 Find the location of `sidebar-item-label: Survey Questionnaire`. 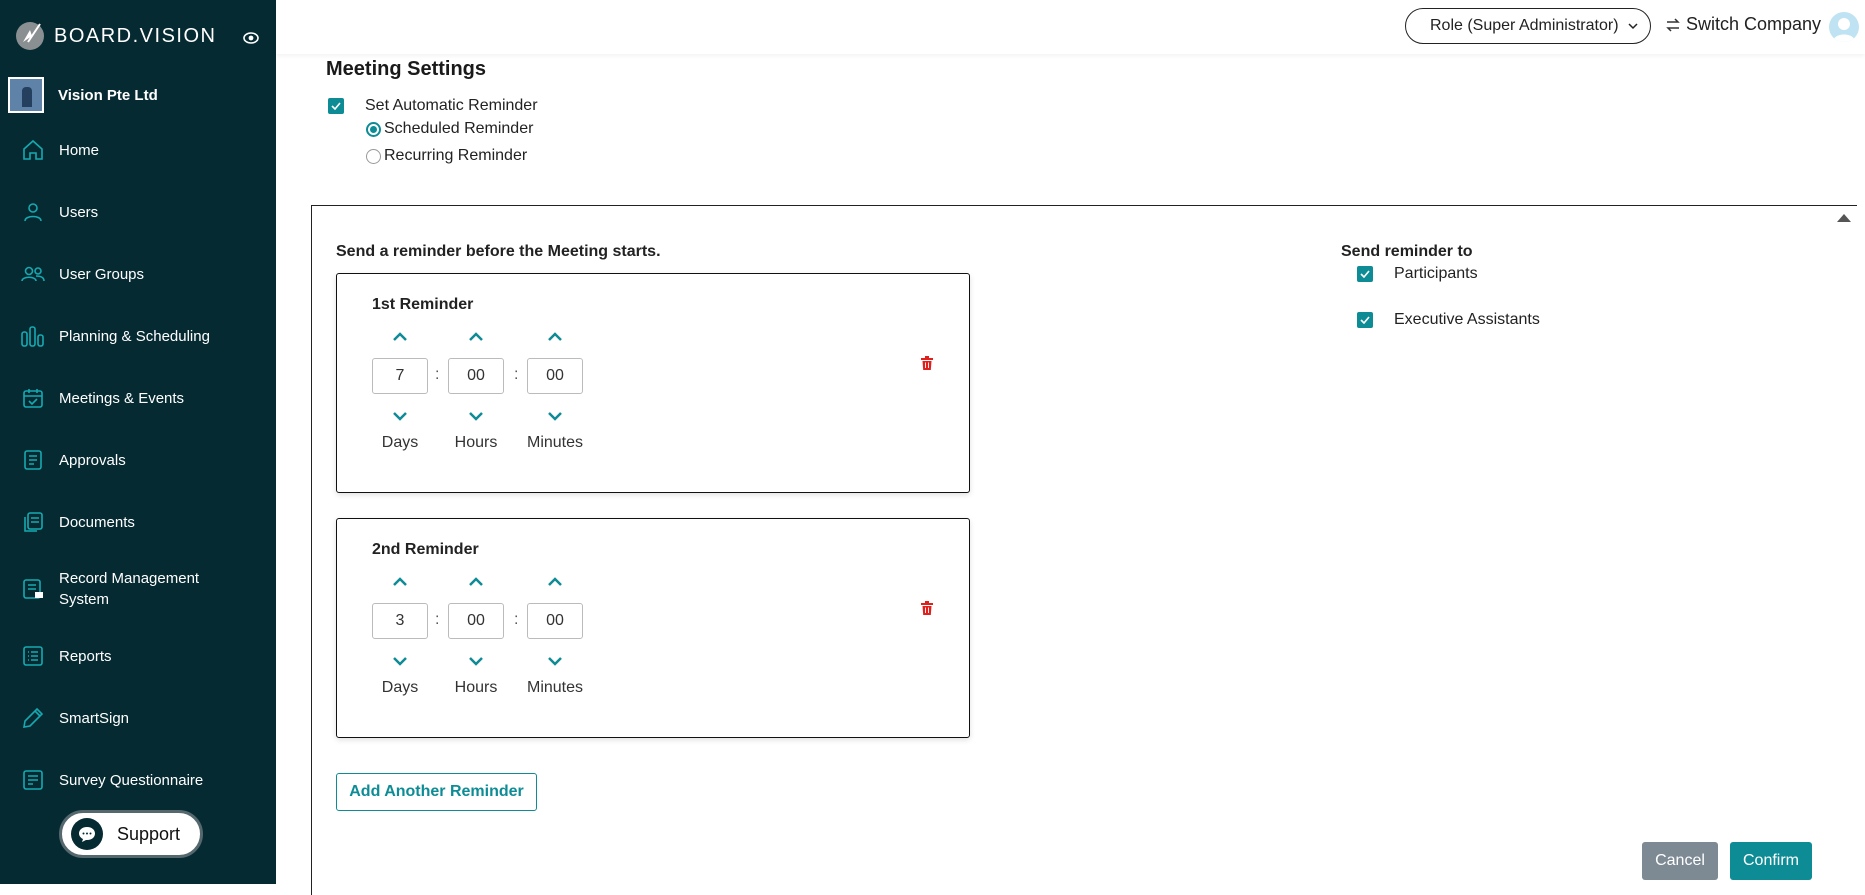

sidebar-item-label: Survey Questionnaire is located at coordinates (131, 780).